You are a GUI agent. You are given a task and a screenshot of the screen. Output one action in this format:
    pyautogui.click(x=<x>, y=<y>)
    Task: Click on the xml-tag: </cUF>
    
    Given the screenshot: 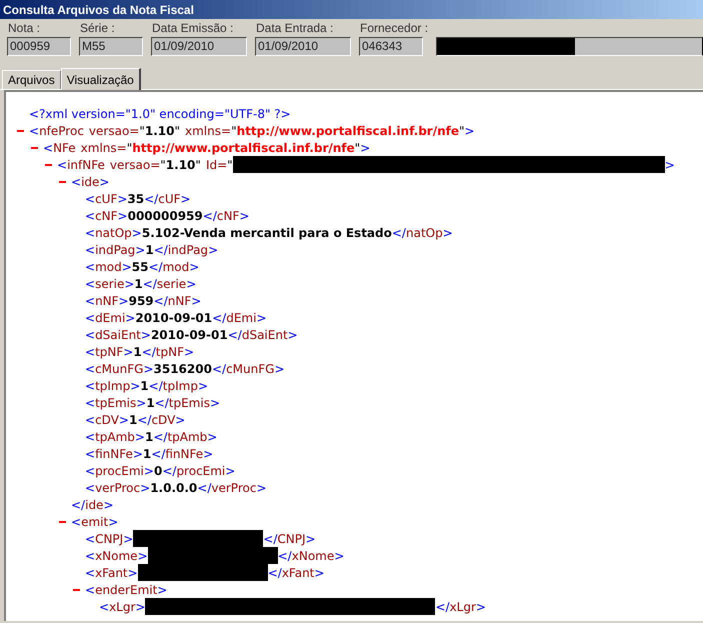 What is the action you would take?
    pyautogui.click(x=167, y=199)
    